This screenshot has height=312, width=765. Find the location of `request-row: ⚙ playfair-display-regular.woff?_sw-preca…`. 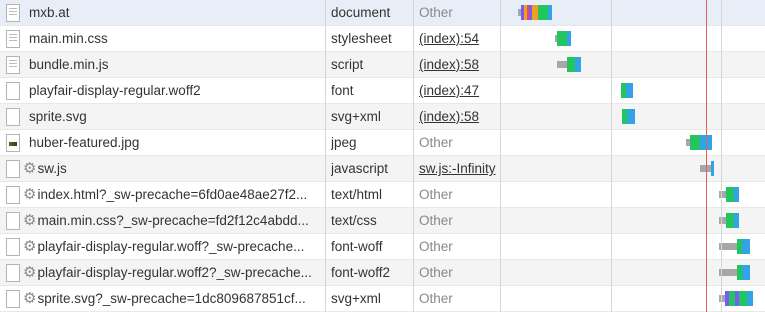

request-row: ⚙ playfair-display-regular.woff?_sw-preca… is located at coordinates (382, 247).